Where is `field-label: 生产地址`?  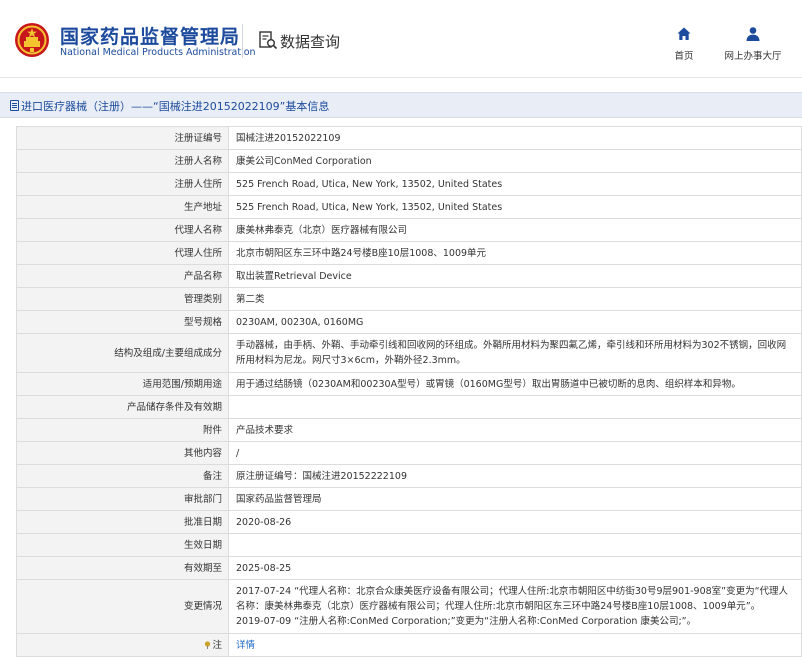
field-label: 生产地址 is located at coordinates (122, 207).